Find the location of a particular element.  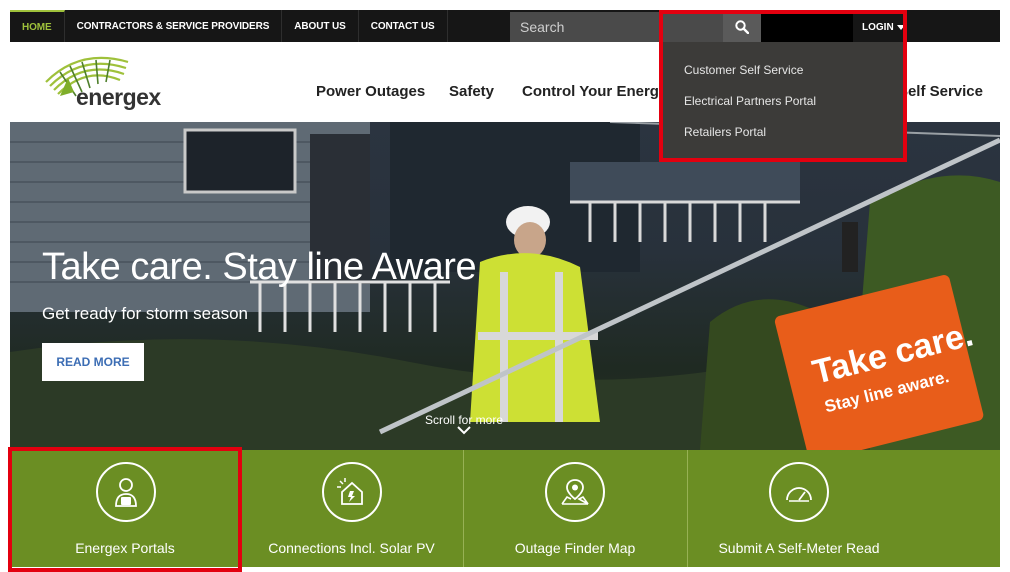

tile-label: Submit A Self-Meter Read is located at coordinates (799, 548).